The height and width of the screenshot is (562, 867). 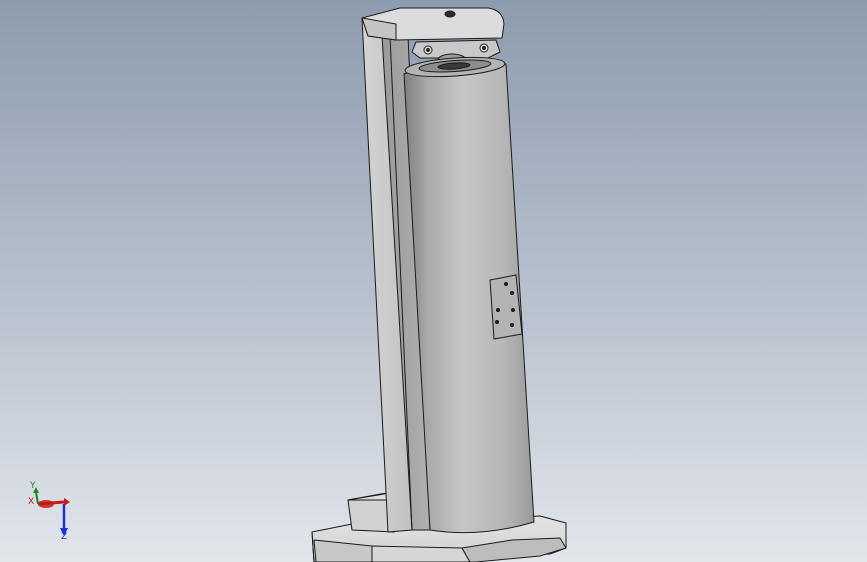 I want to click on top-bracket, so click(x=433, y=24).